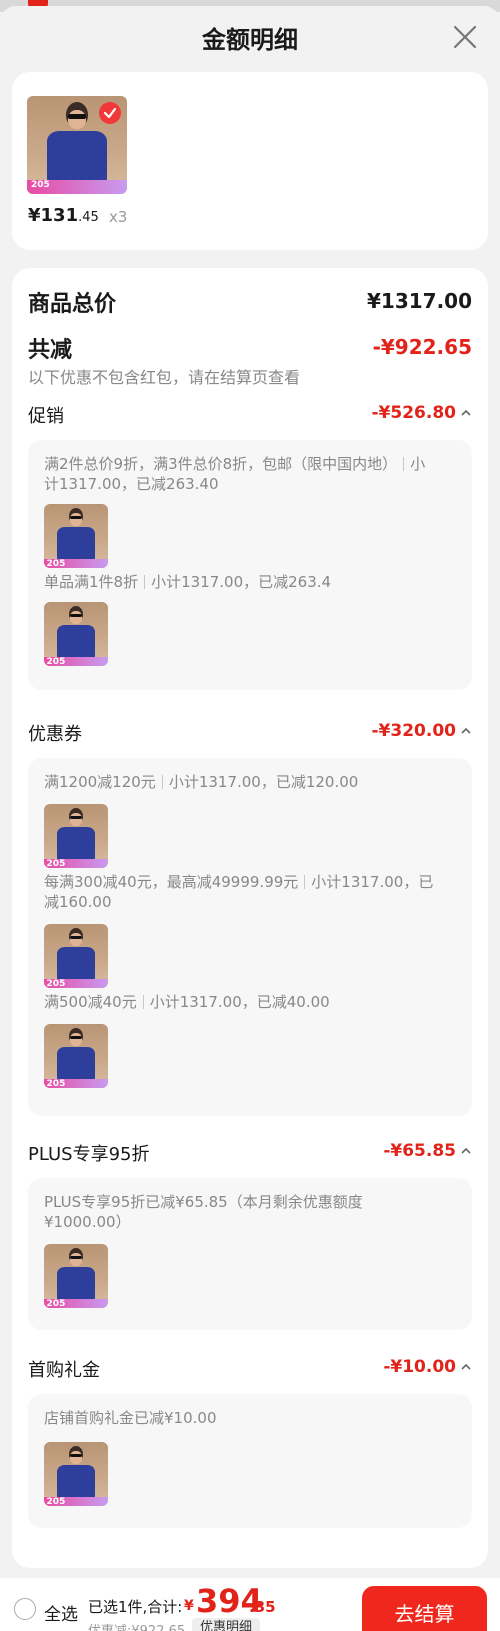  Describe the element at coordinates (118, 217) in the screenshot. I see `product-quantity: x3` at that location.